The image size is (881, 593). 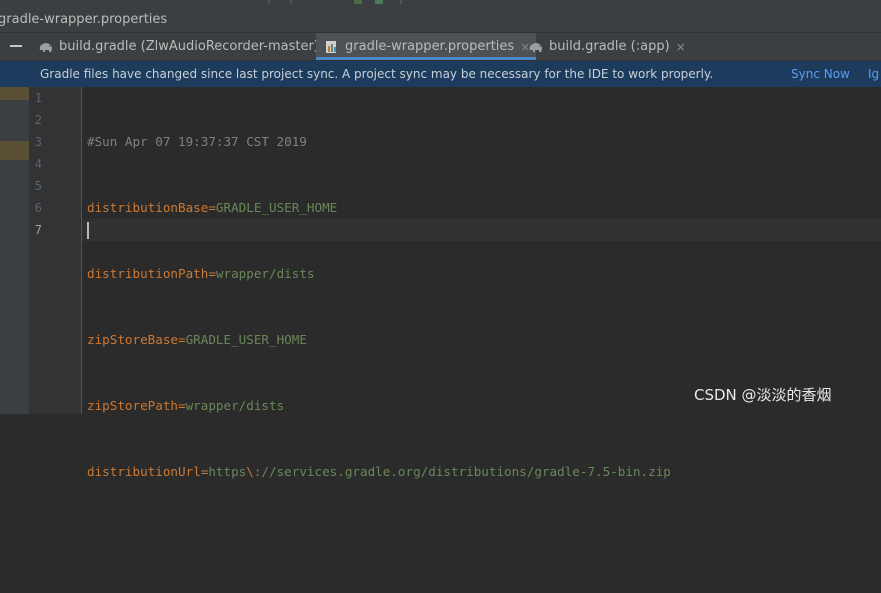 I want to click on comment: #Sun Apr 07 19:37:37 CST 2019, so click(x=197, y=141).